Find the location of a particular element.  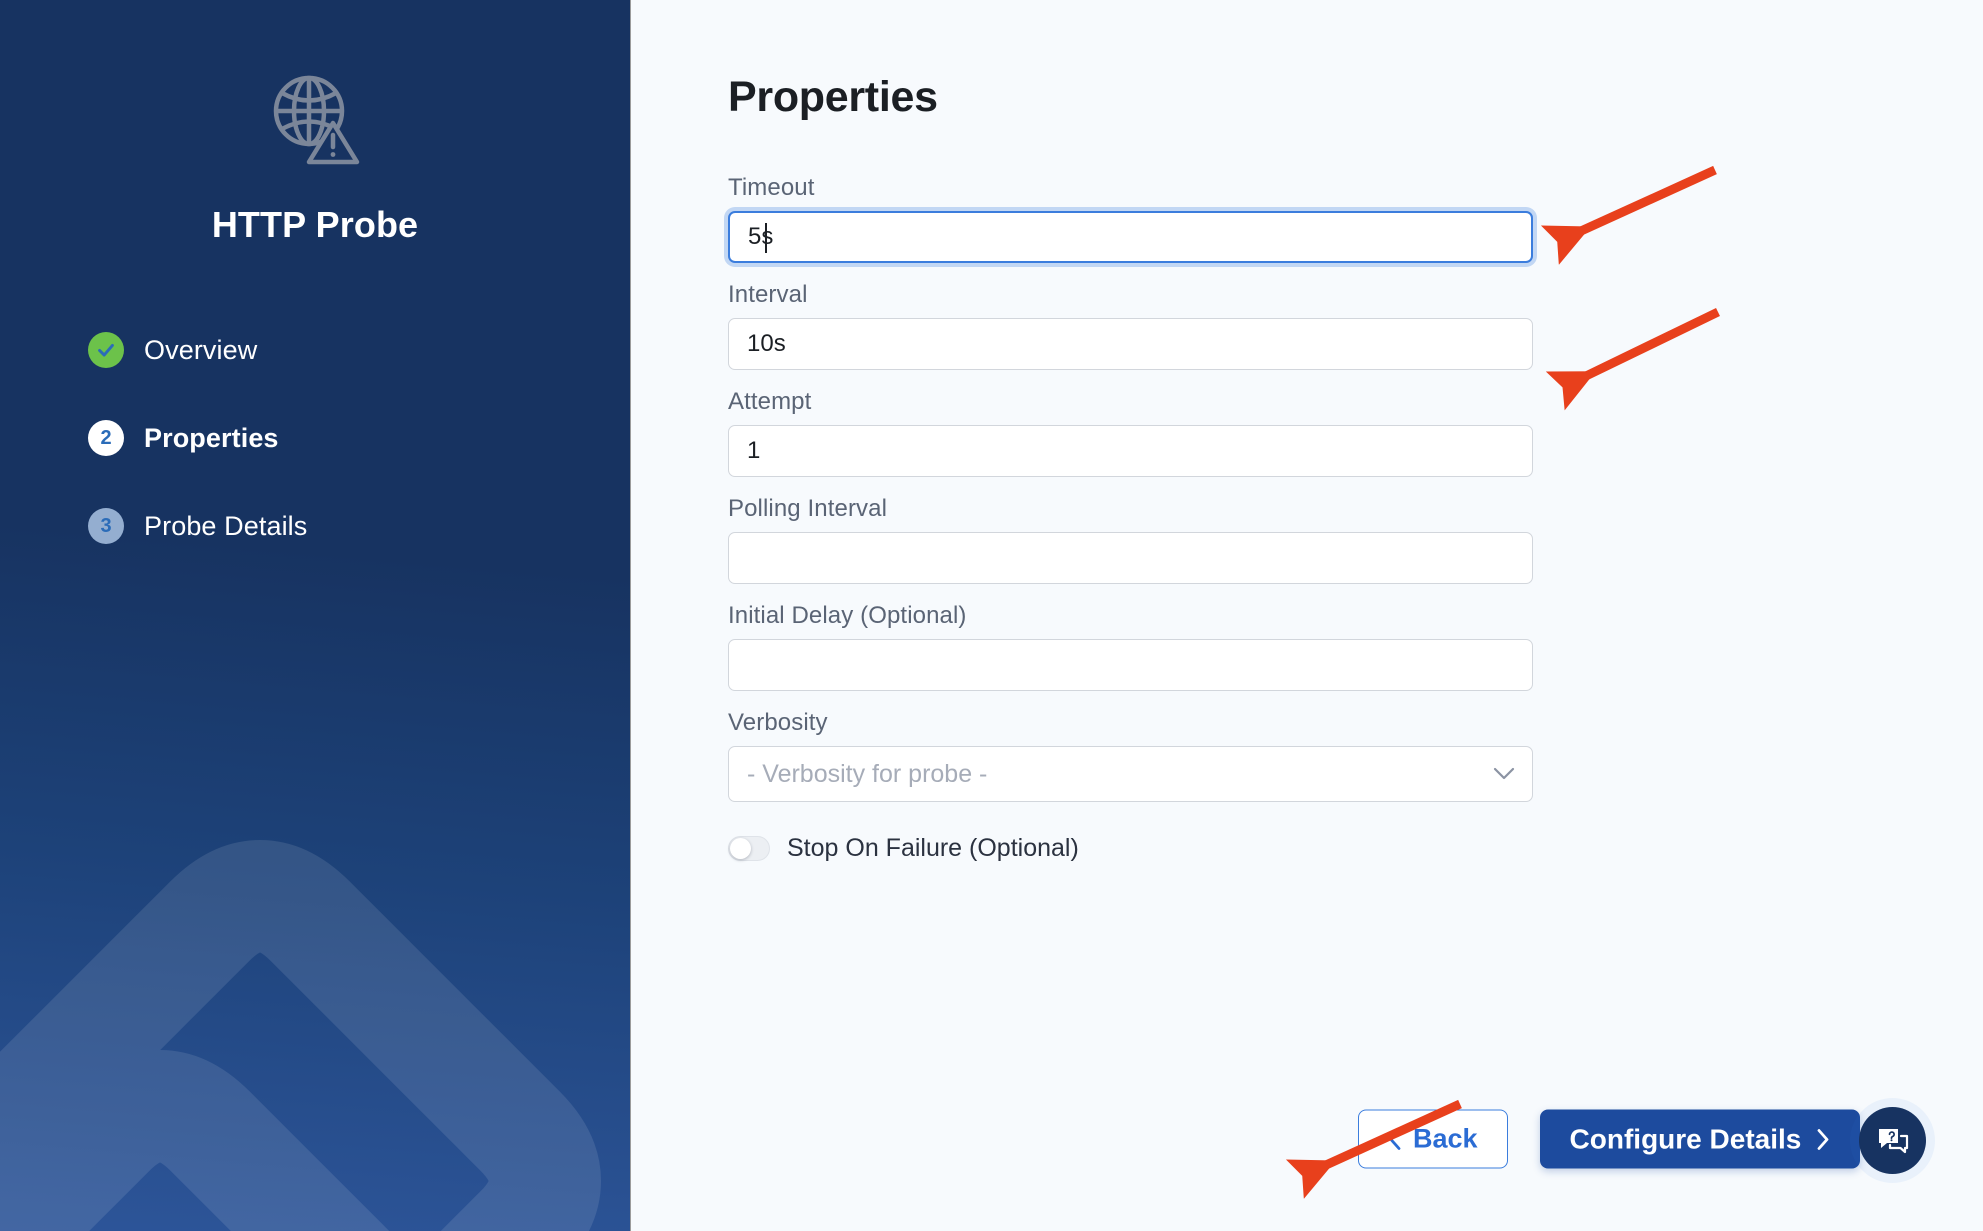

toggle-knob is located at coordinates (740, 848).